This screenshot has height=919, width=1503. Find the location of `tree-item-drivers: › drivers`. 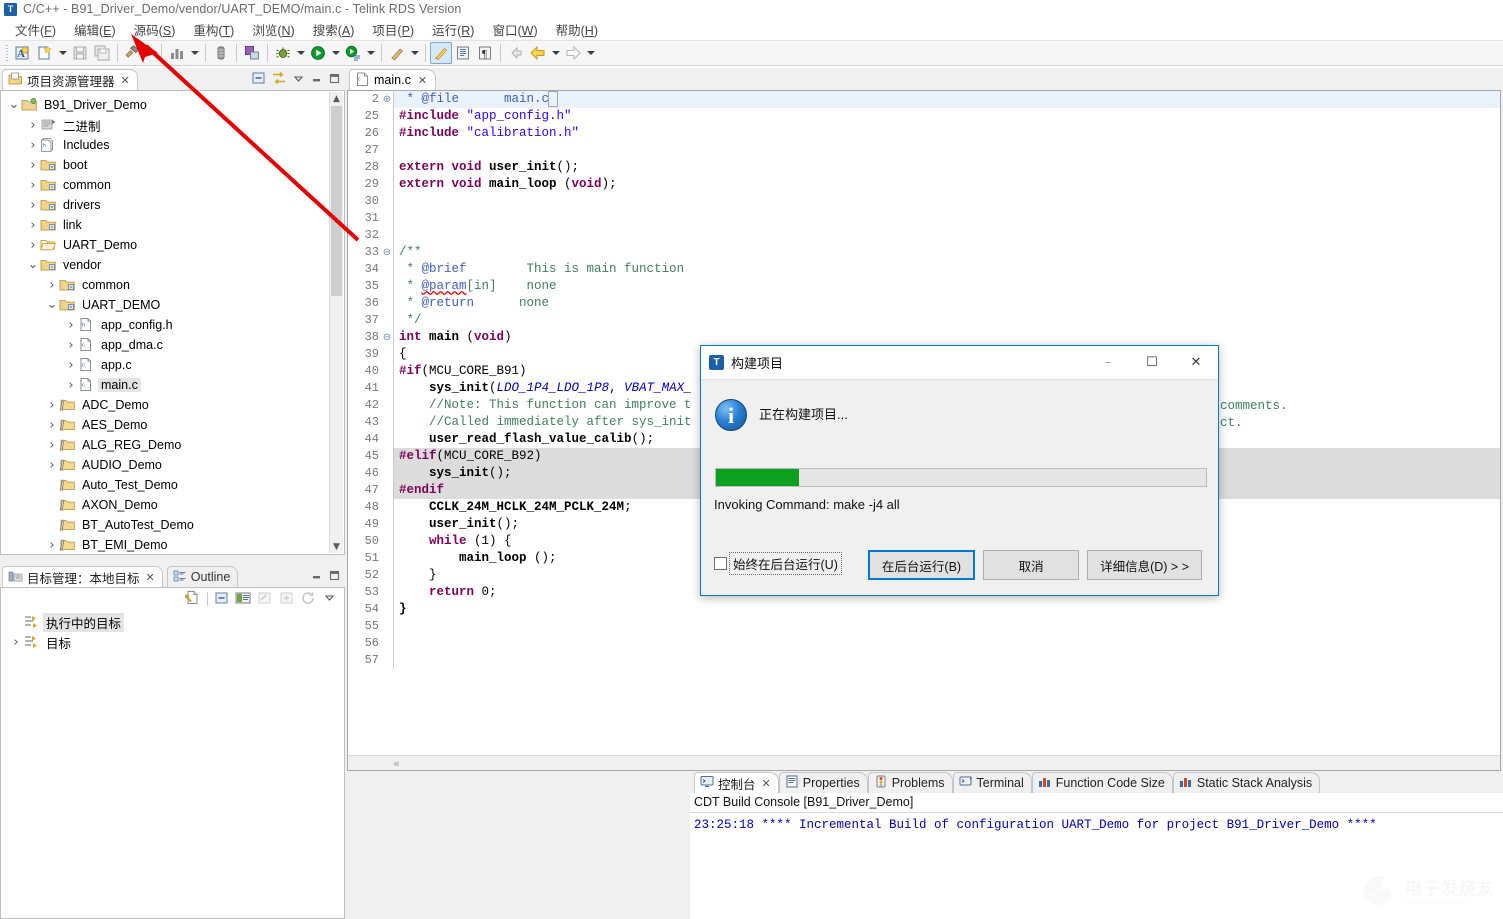

tree-item-drivers: › drivers is located at coordinates (172, 205).